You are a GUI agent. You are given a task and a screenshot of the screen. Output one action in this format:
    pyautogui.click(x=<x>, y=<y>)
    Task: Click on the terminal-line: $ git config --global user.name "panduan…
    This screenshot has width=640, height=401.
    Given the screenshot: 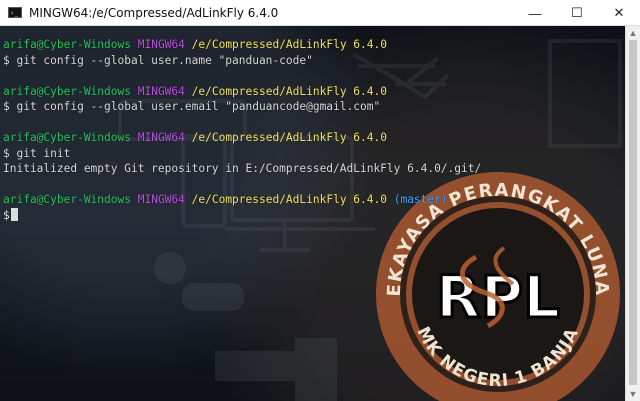 What is the action you would take?
    pyautogui.click(x=158, y=60)
    